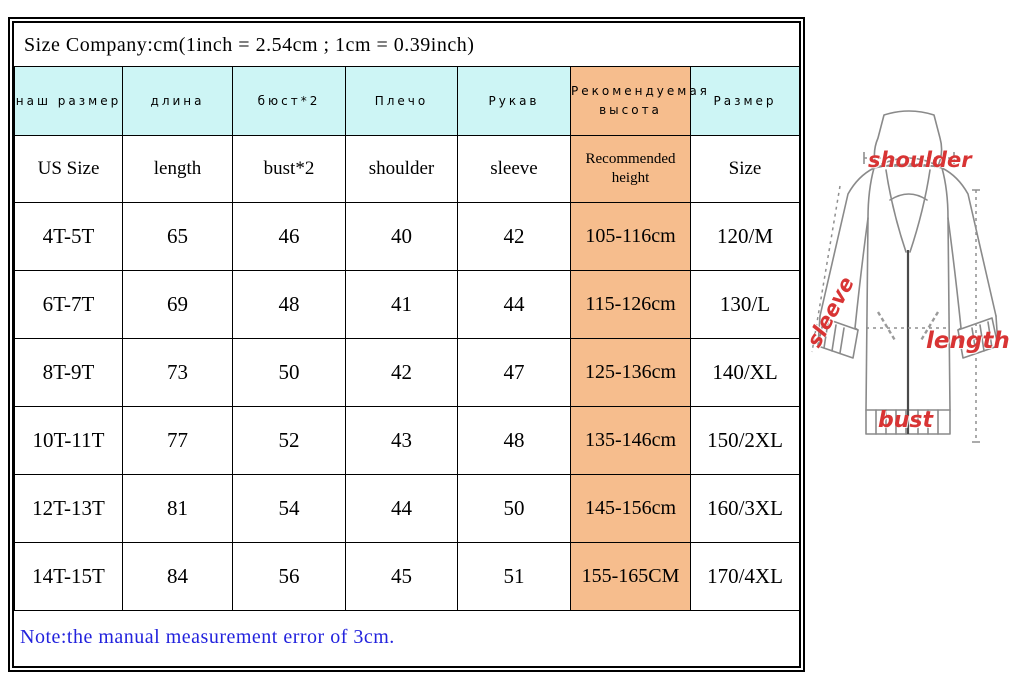 This screenshot has height=679, width=1011. What do you see at coordinates (514, 372) in the screenshot?
I see `cell-sleeve: 47` at bounding box center [514, 372].